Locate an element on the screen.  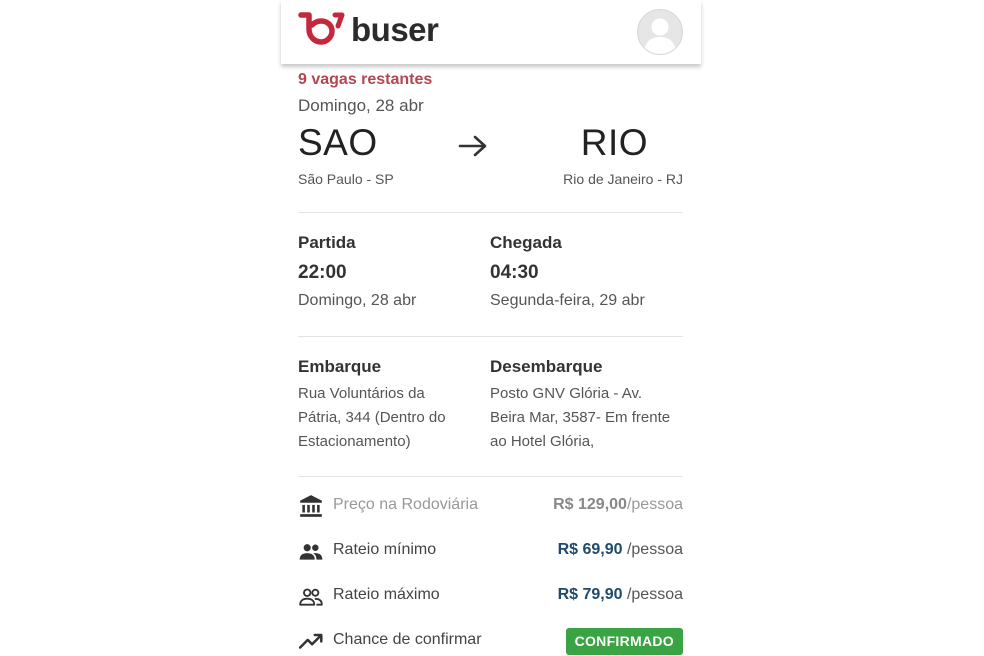
price-row-chance: Chance de confirmar CONFIRMADO is located at coordinates (490, 641).